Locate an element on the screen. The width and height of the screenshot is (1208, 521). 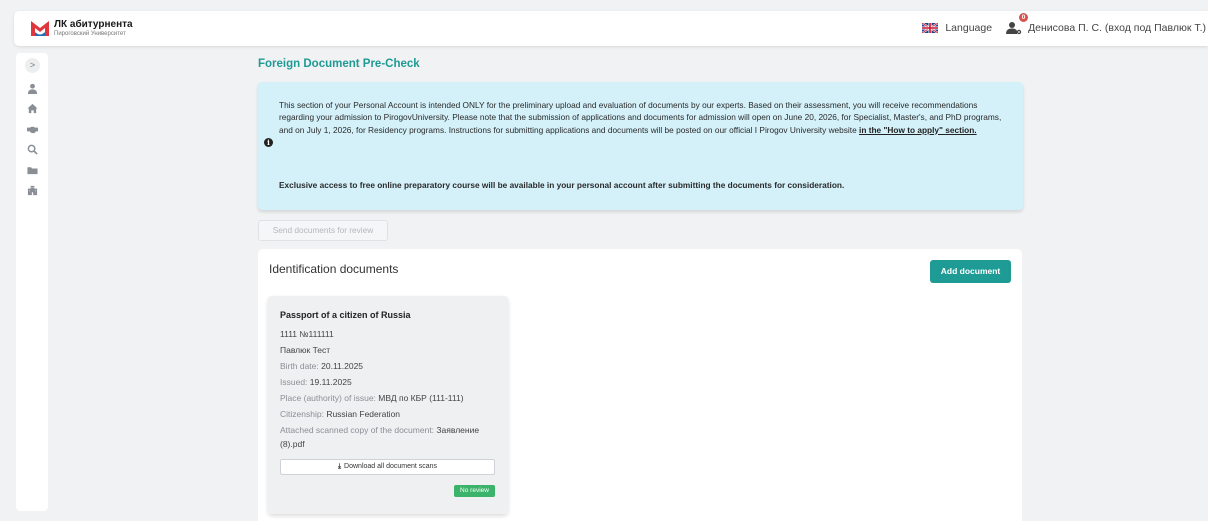
logo-icon is located at coordinates (40, 28).